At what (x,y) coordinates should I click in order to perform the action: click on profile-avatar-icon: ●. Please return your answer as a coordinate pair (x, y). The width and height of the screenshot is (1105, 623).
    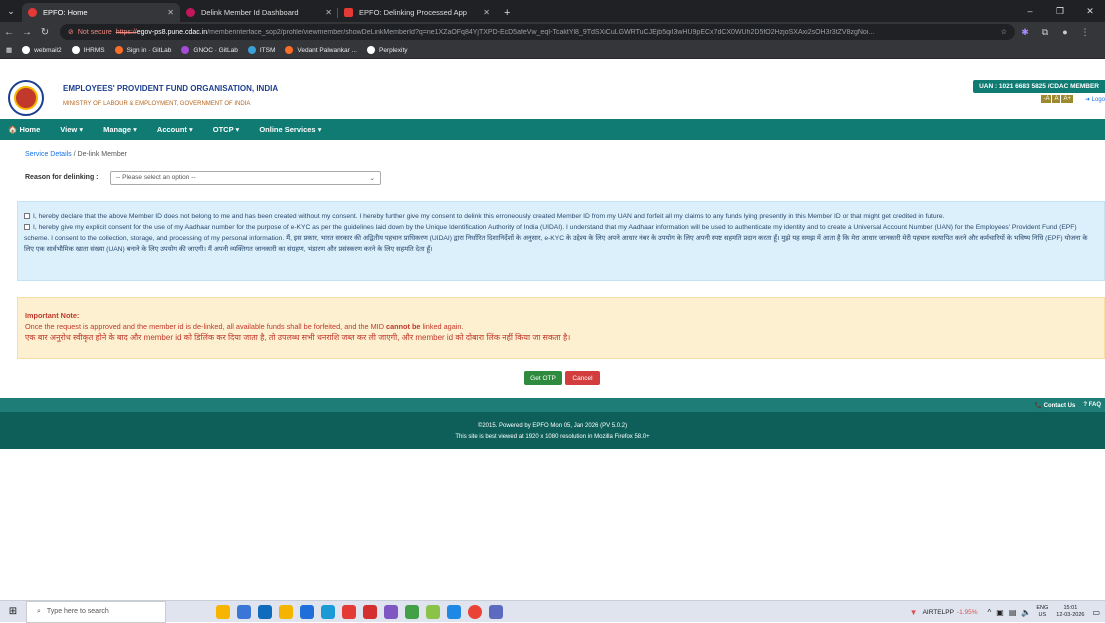
    Looking at the image, I should click on (1065, 32).